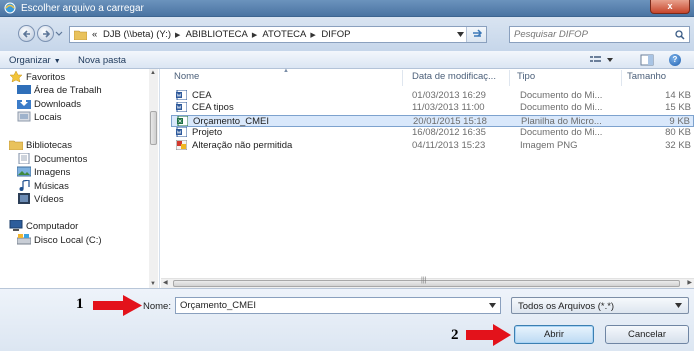 The image size is (694, 351). Describe the element at coordinates (137, 34) in the screenshot. I see `breadcrumb-drive: DJB (\\beta) (Y:)` at that location.